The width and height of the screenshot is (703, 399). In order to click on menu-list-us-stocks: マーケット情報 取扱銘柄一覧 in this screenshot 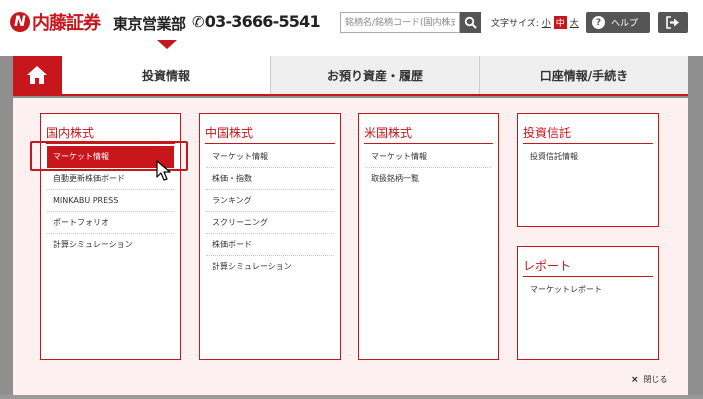, I will do `click(428, 168)`.